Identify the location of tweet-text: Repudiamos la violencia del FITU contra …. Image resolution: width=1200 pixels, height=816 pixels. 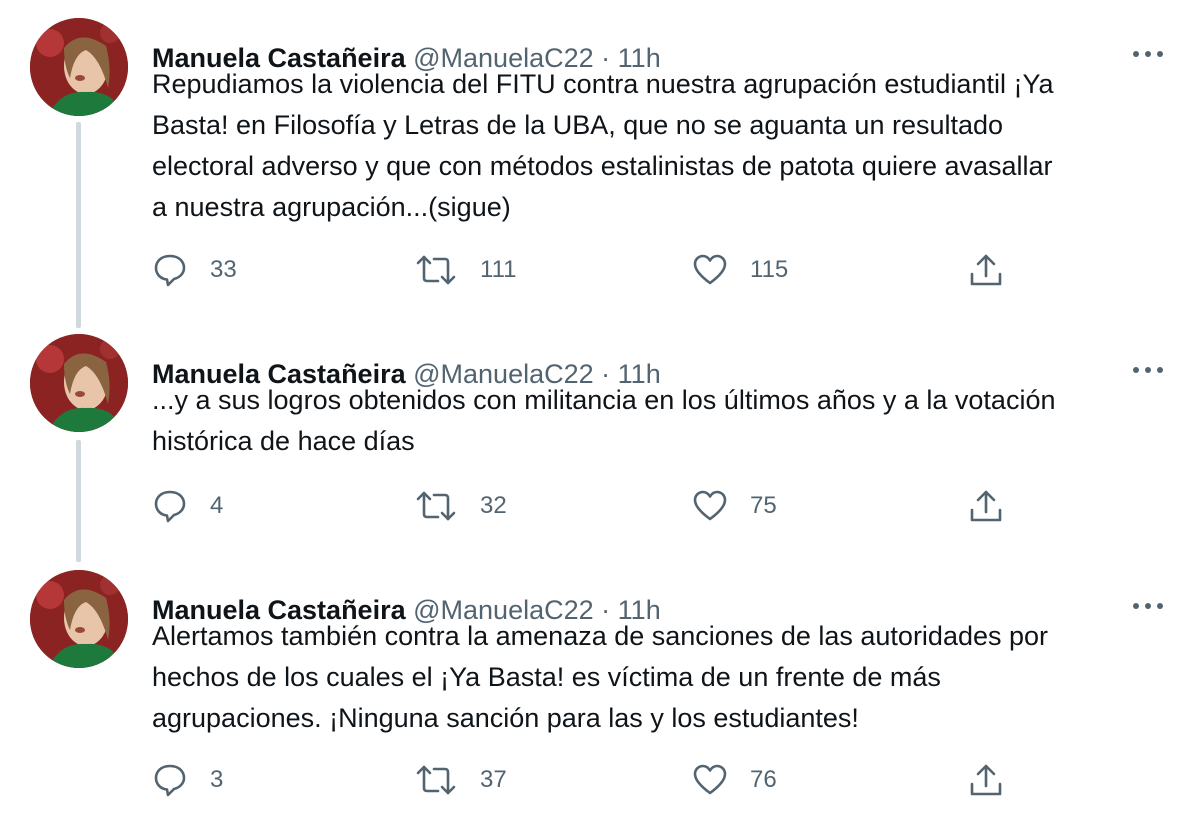
(603, 145).